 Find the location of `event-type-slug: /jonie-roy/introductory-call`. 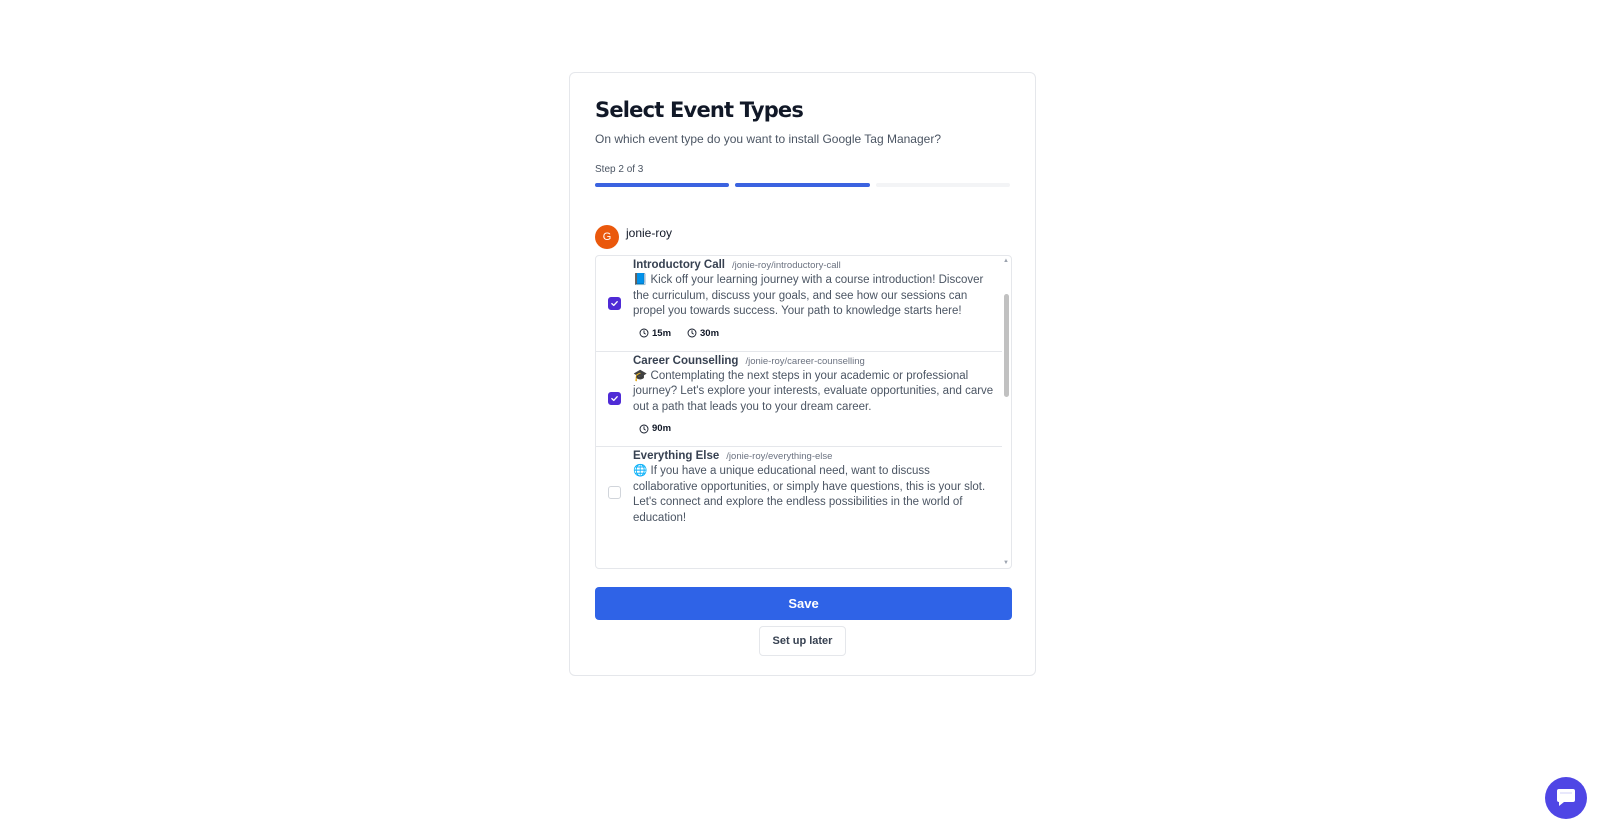

event-type-slug: /jonie-roy/introductory-call is located at coordinates (786, 265).